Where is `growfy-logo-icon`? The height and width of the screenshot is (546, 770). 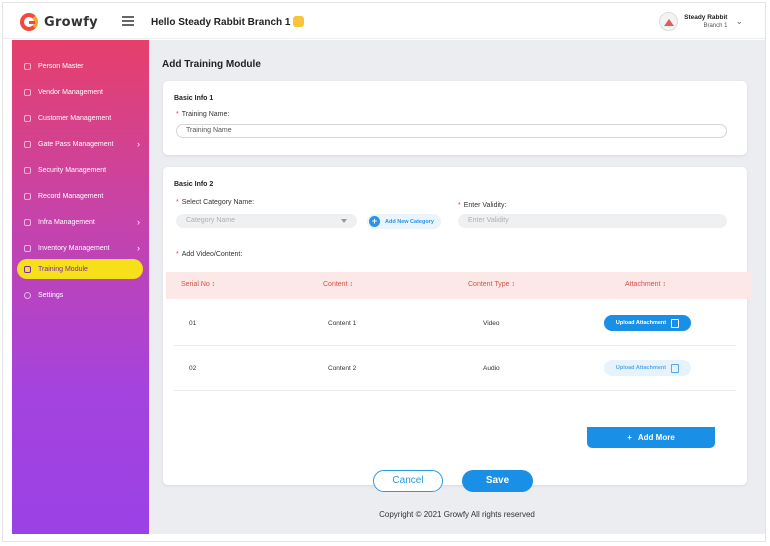
growfy-logo-icon is located at coordinates (29, 22).